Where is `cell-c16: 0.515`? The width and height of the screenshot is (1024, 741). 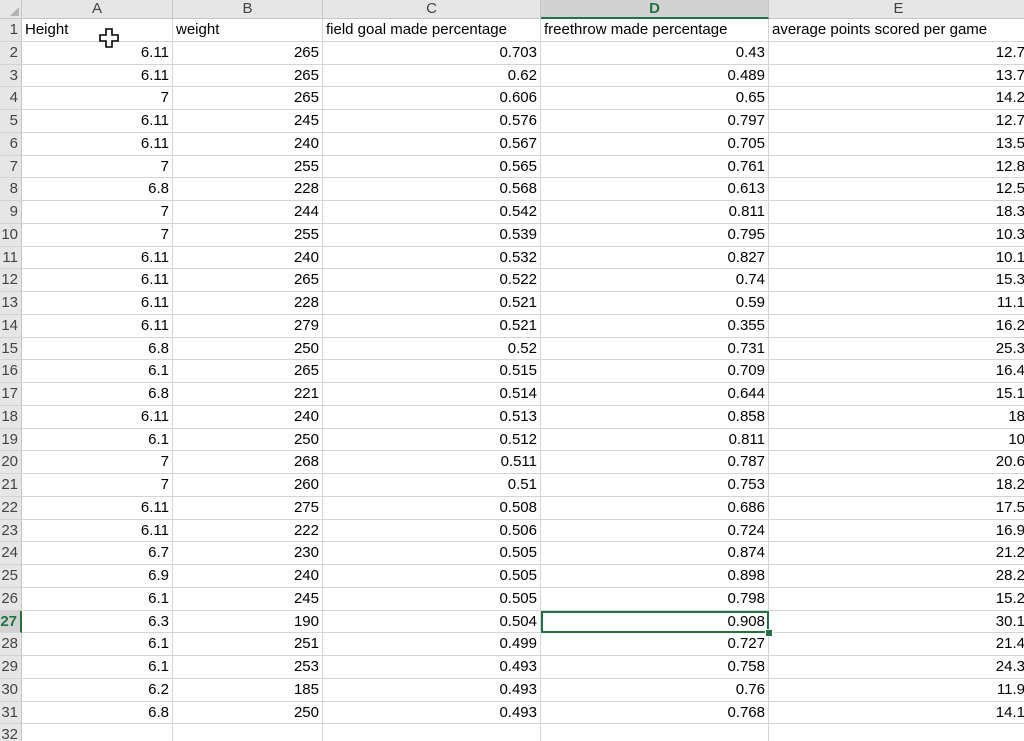 cell-c16: 0.515 is located at coordinates (432, 371).